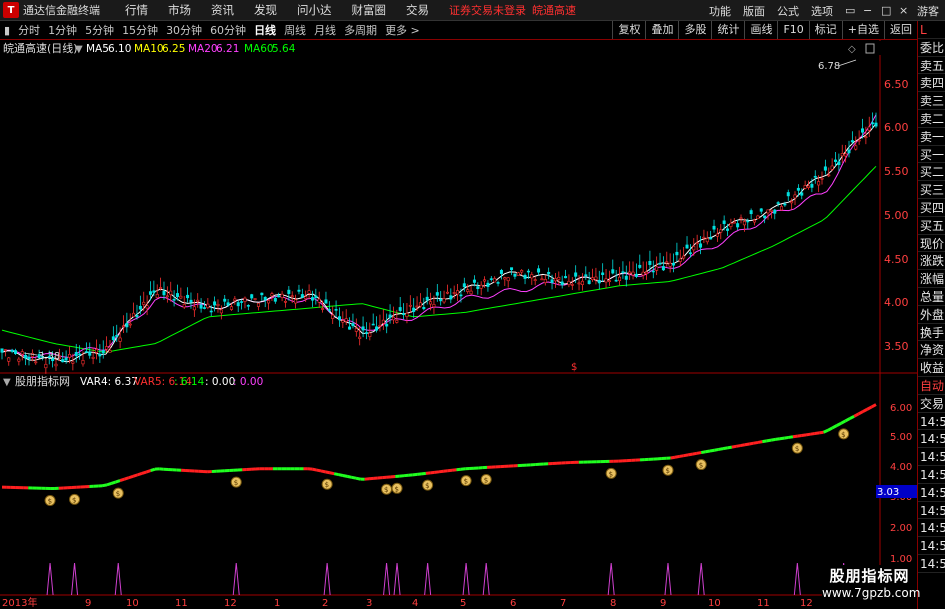 This screenshot has width=945, height=609. Describe the element at coordinates (931, 119) in the screenshot. I see `side-item-sell2: 卖二` at that location.